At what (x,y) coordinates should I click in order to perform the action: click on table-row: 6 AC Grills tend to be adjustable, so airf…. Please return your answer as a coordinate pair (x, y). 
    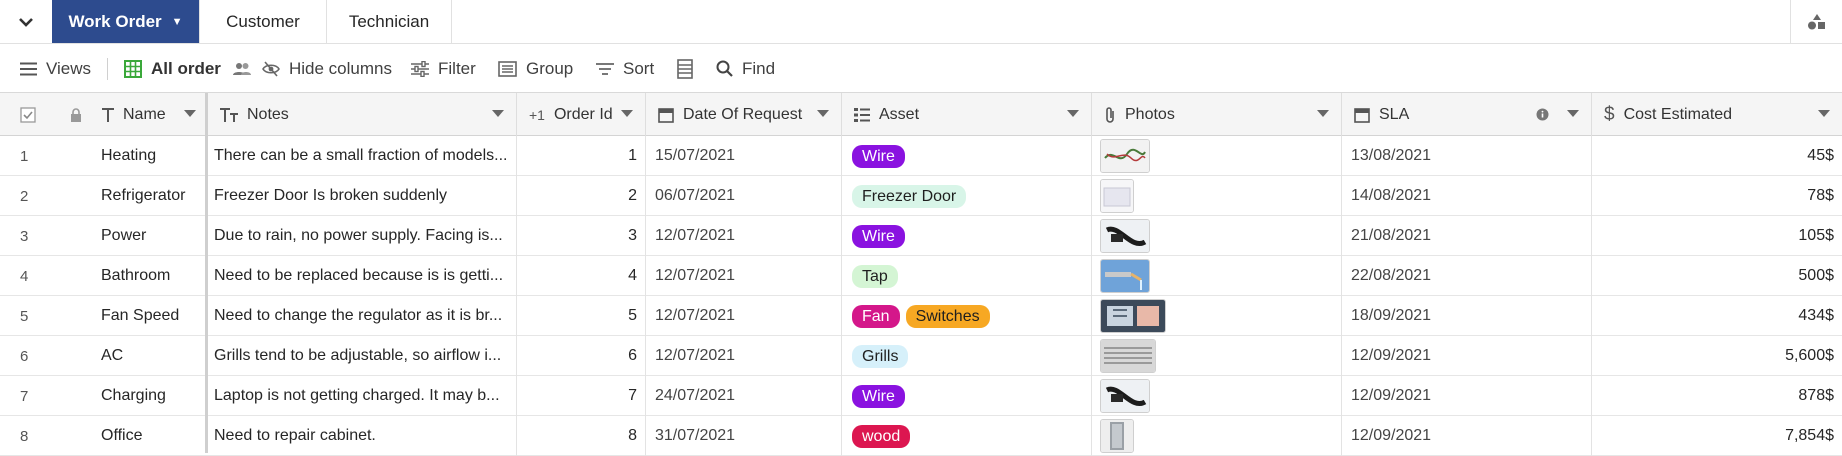
    Looking at the image, I should click on (921, 356).